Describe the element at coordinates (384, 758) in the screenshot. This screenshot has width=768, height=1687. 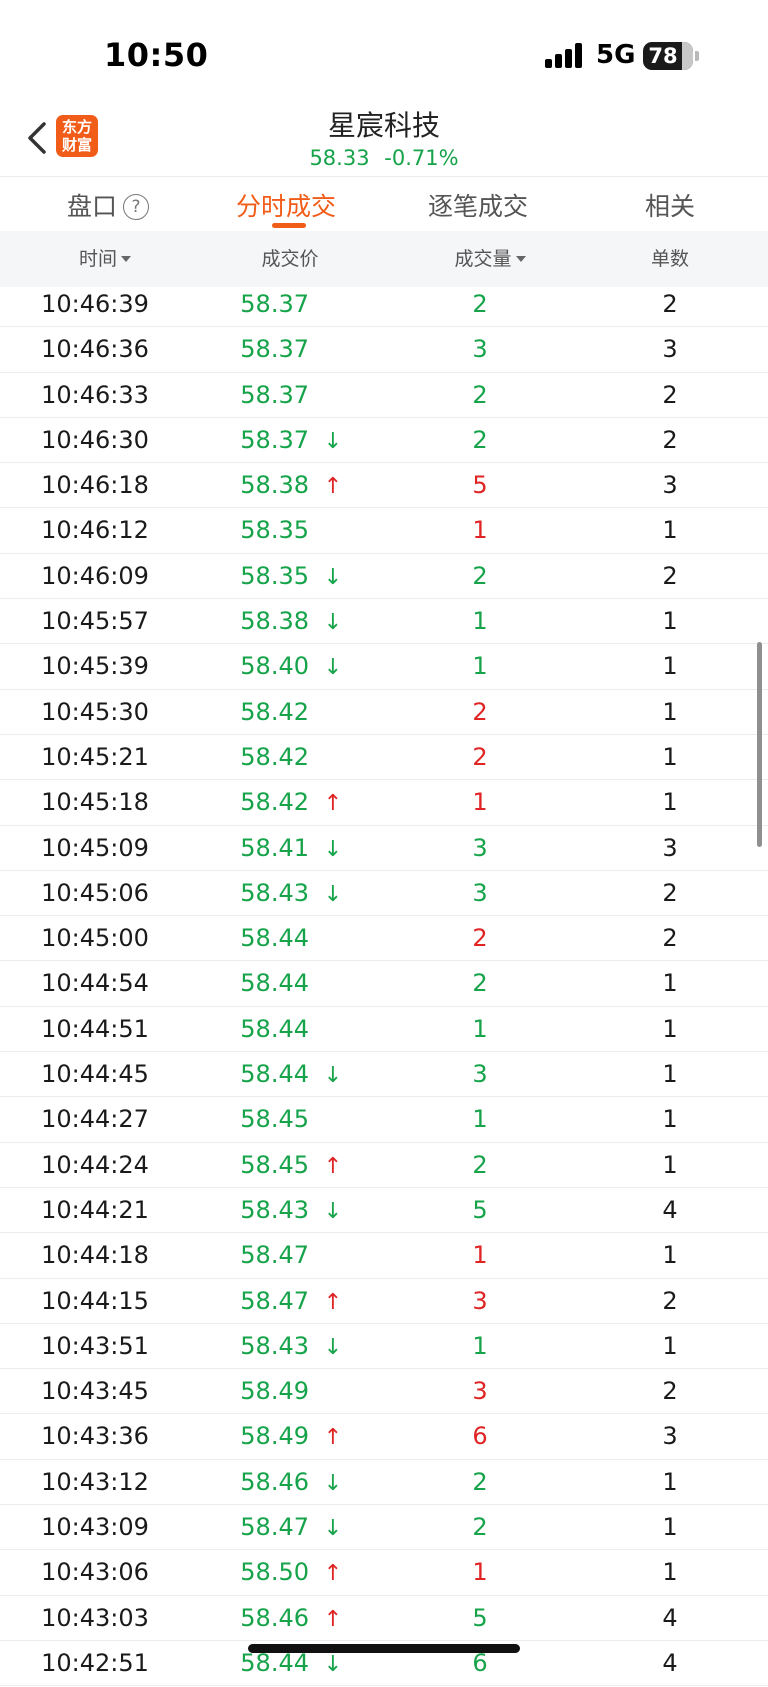
I see `table-row: 10:45:21 58.42 2 1` at that location.